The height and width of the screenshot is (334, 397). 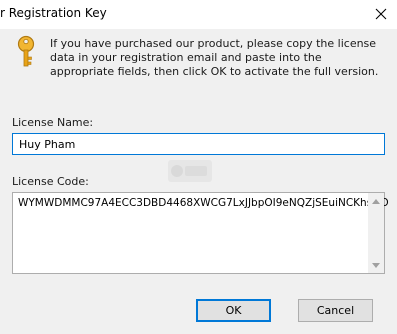 I want to click on chevron-down-icon, so click(x=376, y=265).